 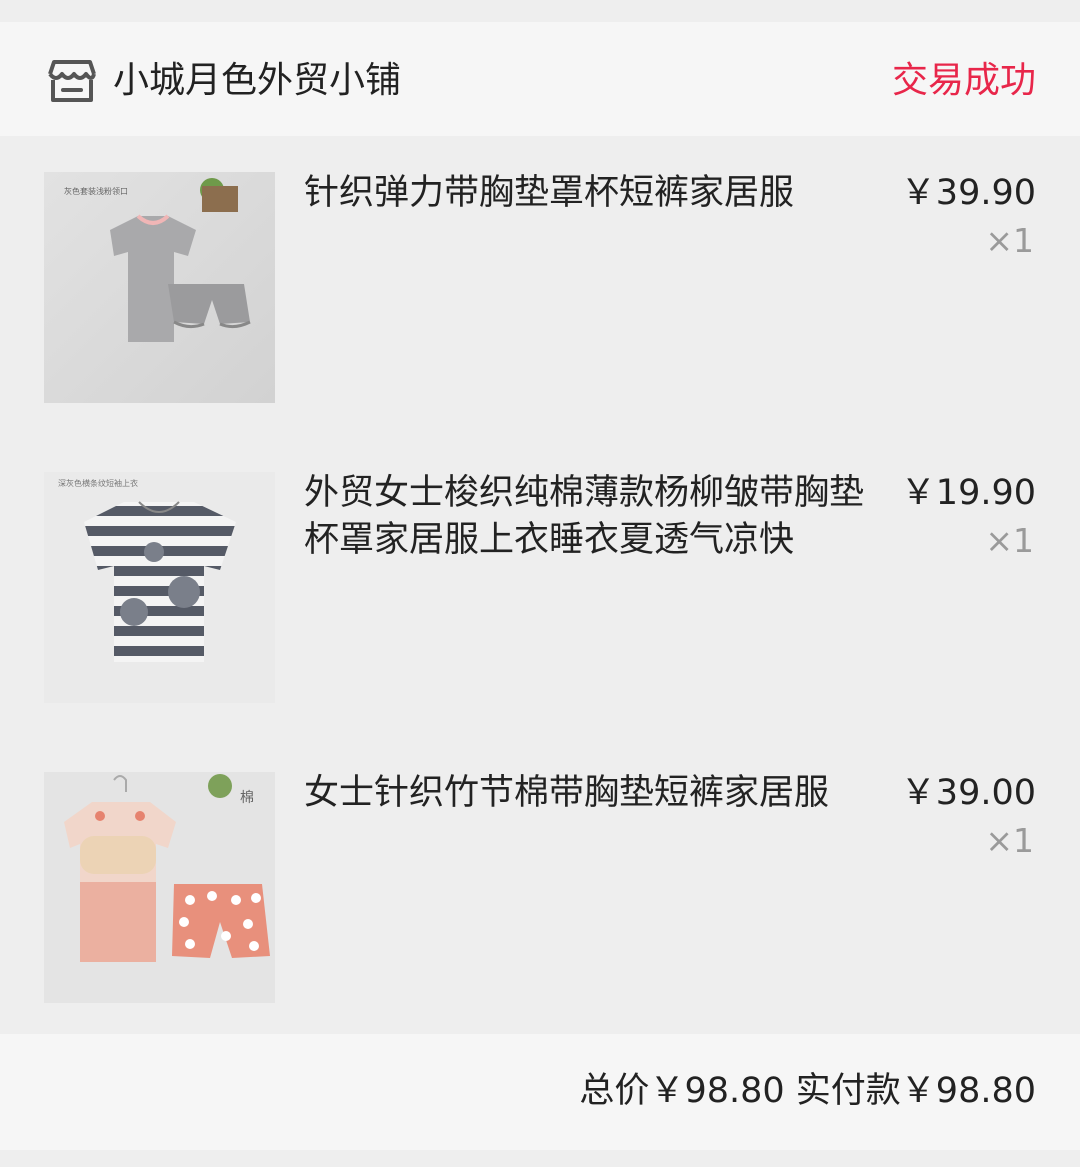 I want to click on product-title: 针织弹力带胸垫罩杯短裤家居服, so click(x=589, y=193).